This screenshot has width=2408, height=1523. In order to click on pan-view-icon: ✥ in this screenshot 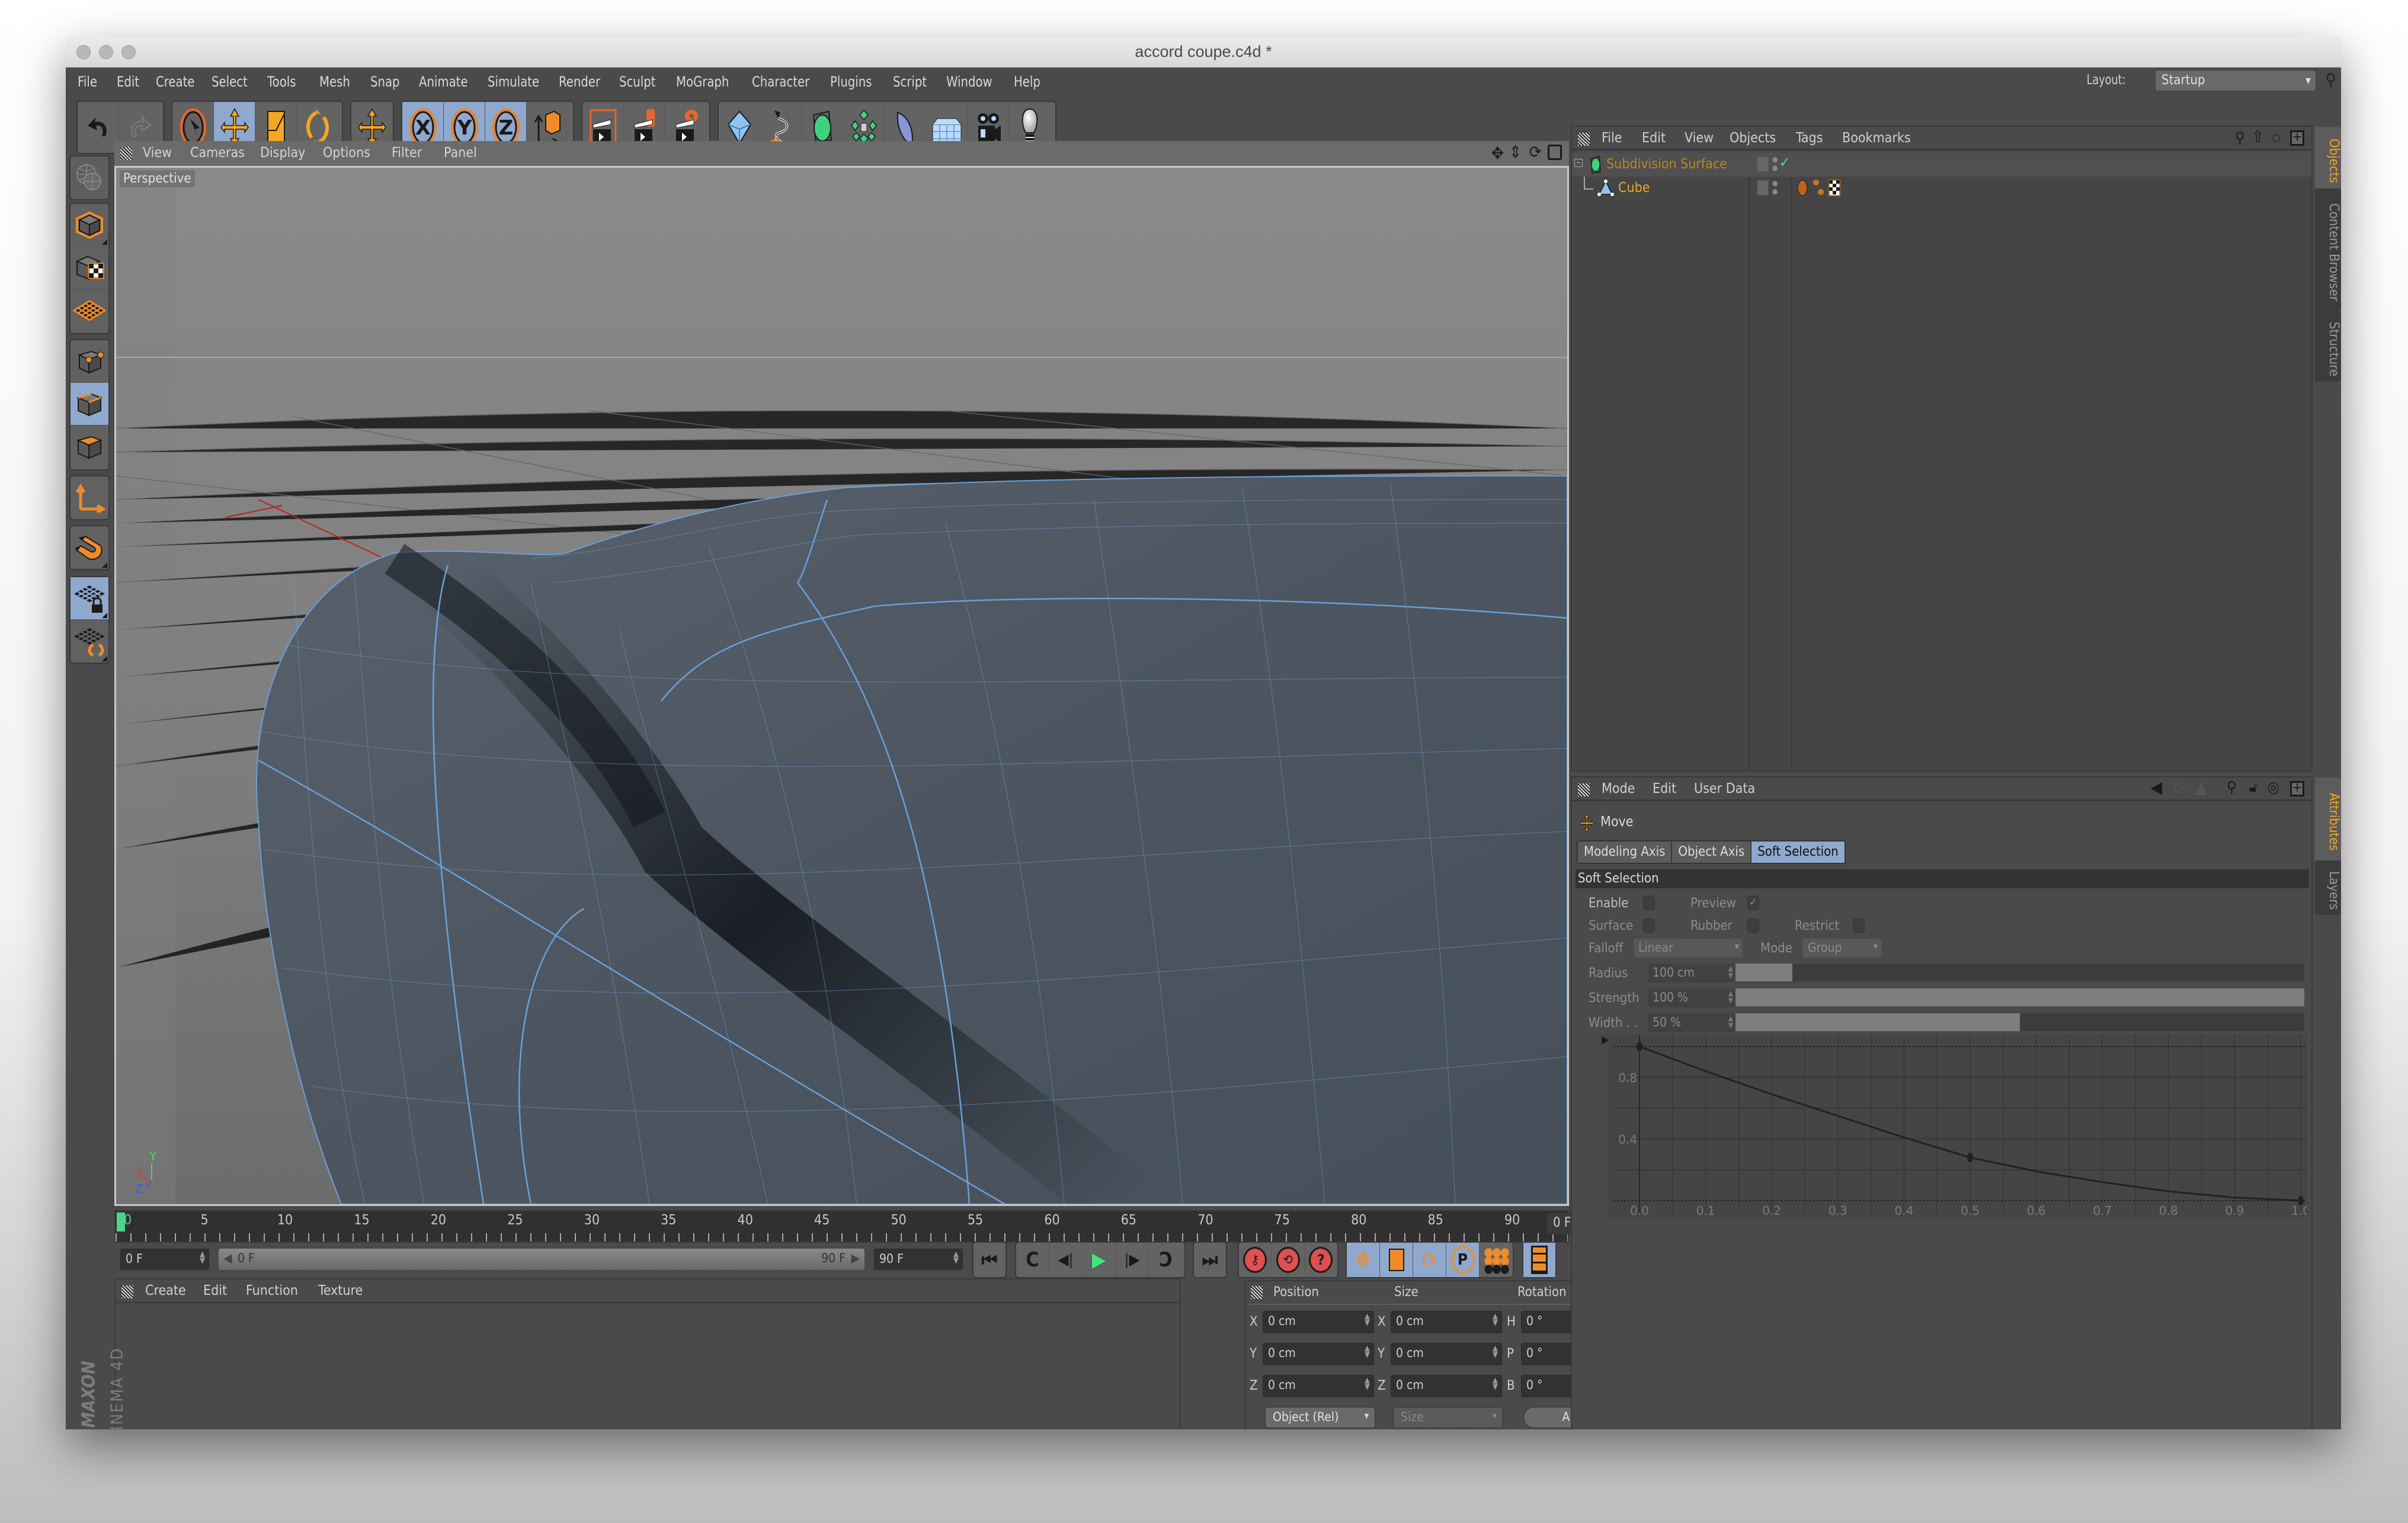, I will do `click(1497, 153)`.